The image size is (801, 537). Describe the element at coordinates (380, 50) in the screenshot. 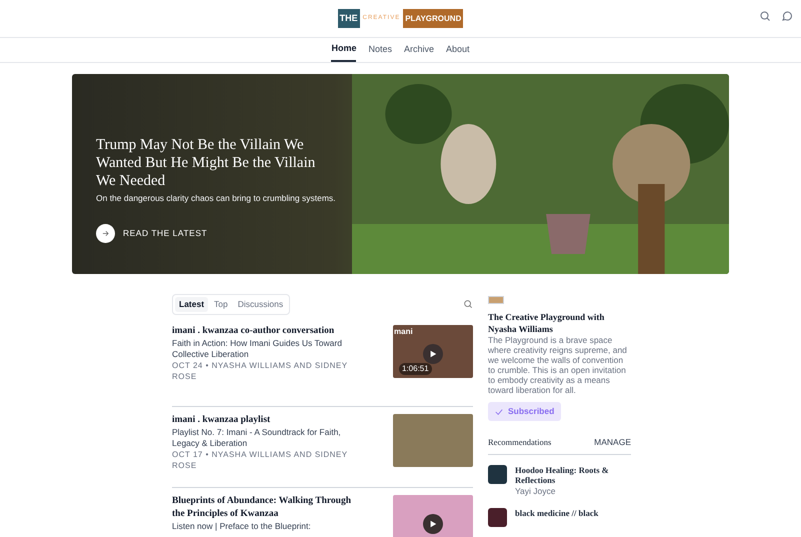

I see `nav-tab: Notes` at that location.